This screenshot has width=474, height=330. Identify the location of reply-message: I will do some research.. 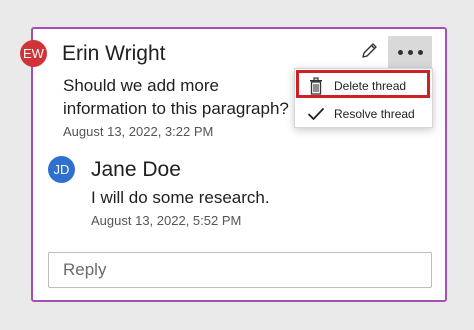
(180, 197).